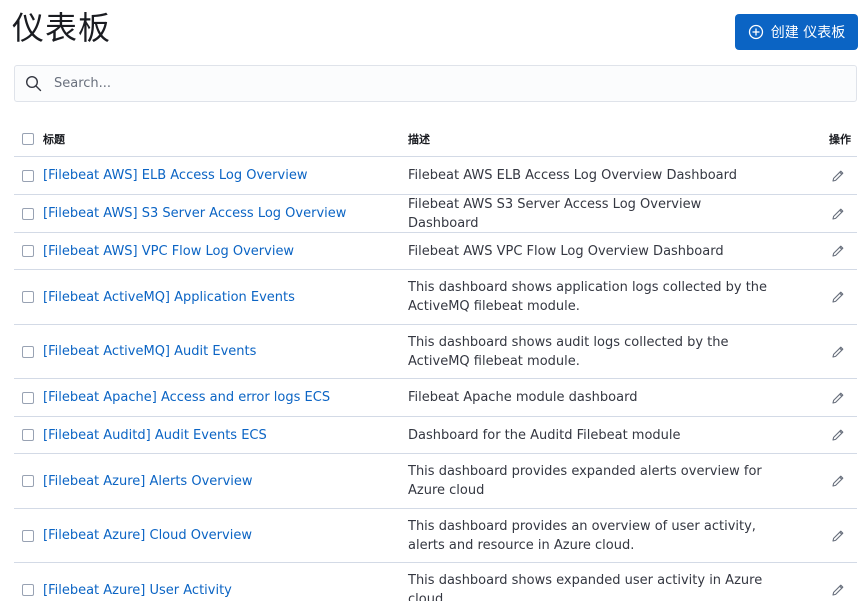 The height and width of the screenshot is (601, 865). Describe the element at coordinates (444, 83) in the screenshot. I see `search-input` at that location.